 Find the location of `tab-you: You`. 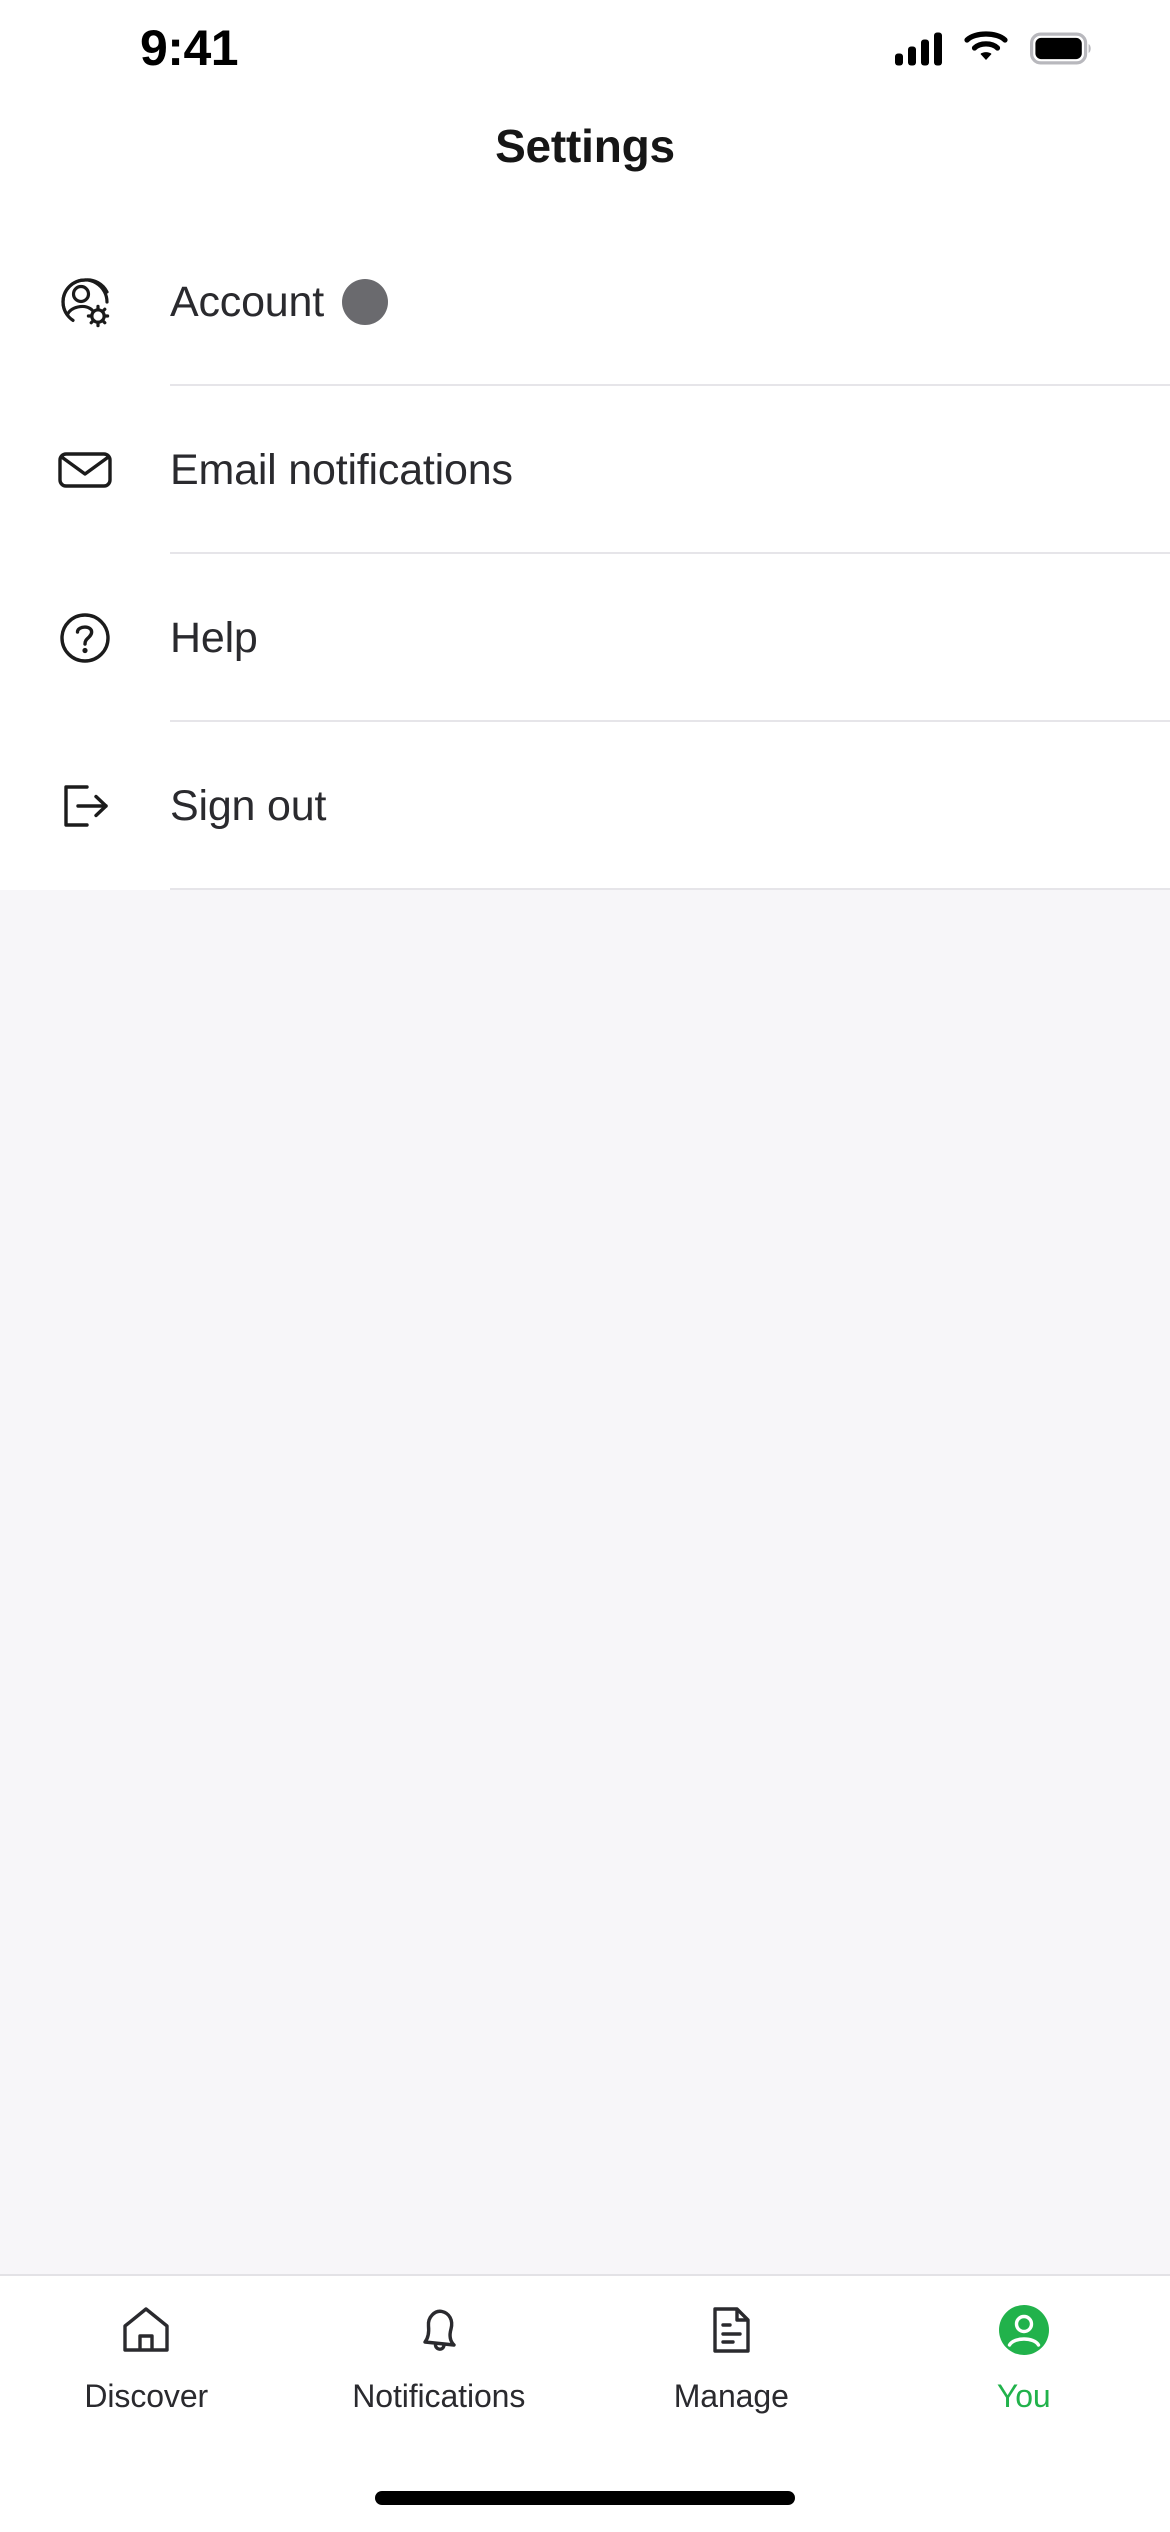

tab-you: You is located at coordinates (1024, 2356).